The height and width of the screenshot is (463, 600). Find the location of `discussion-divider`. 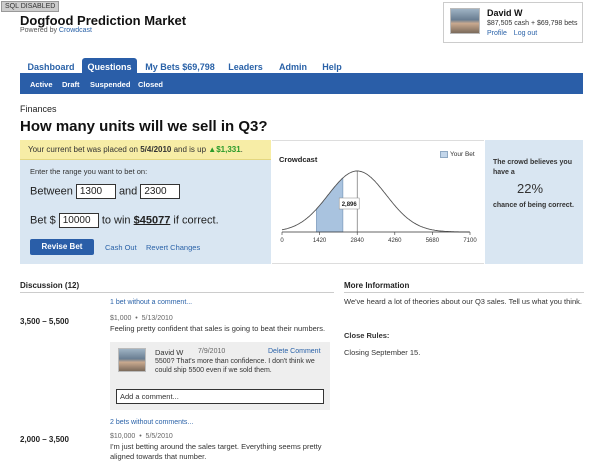

discussion-divider is located at coordinates (177, 292).